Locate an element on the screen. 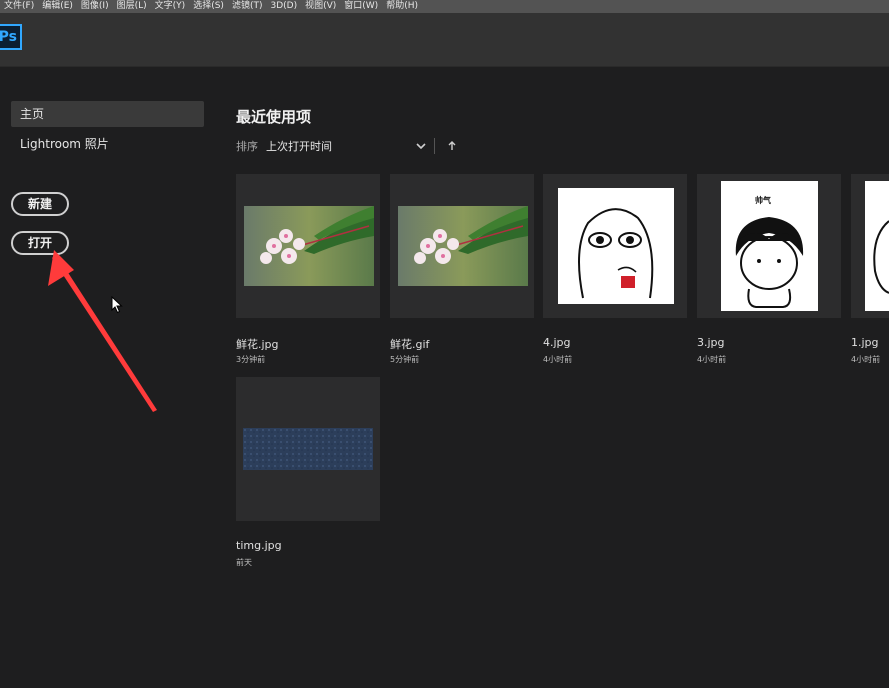 Image resolution: width=889 pixels, height=688 pixels. cartoon-thumbnail-icon is located at coordinates (877, 246).